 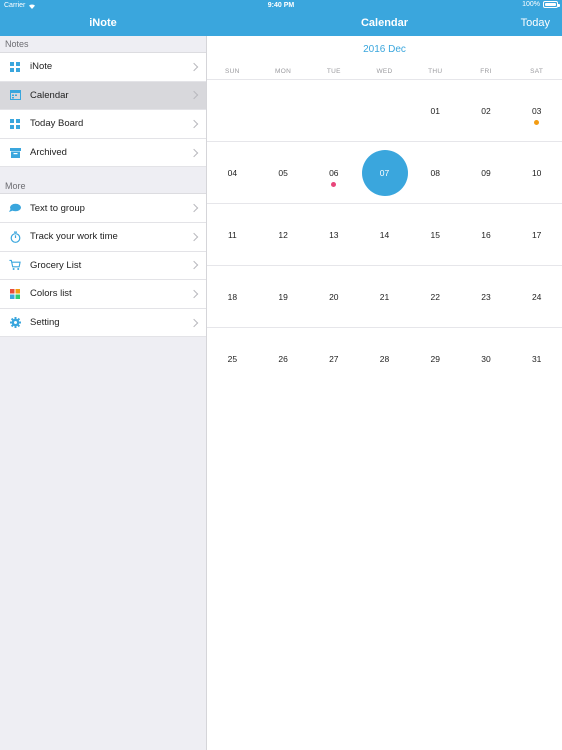 I want to click on day-number: 16, so click(x=486, y=235).